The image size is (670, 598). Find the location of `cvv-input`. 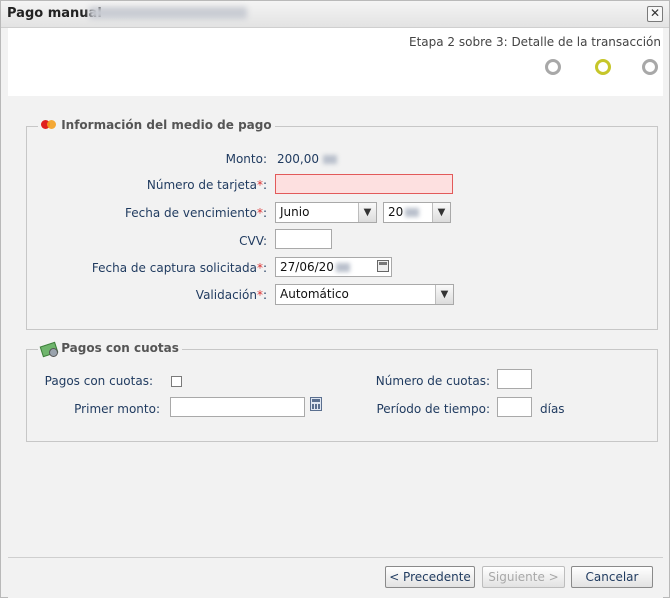

cvv-input is located at coordinates (303, 239).